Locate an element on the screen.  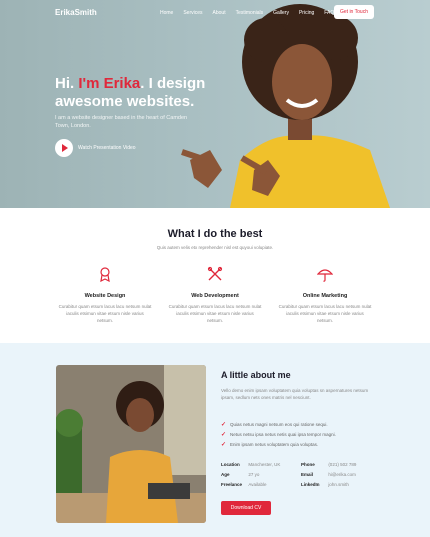
info-value: (021) 502 789 is located at coordinates (342, 464).